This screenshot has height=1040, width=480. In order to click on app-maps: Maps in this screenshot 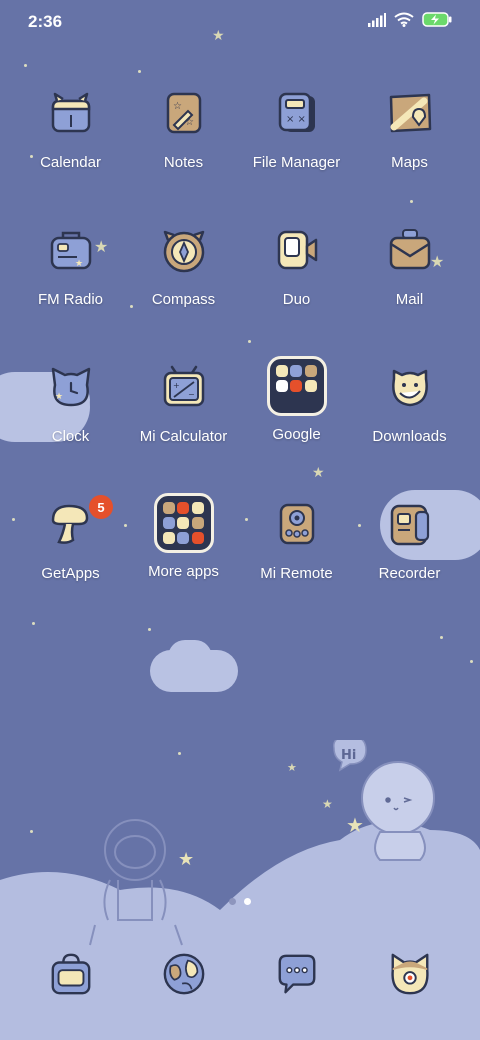, I will do `click(409, 156)`.